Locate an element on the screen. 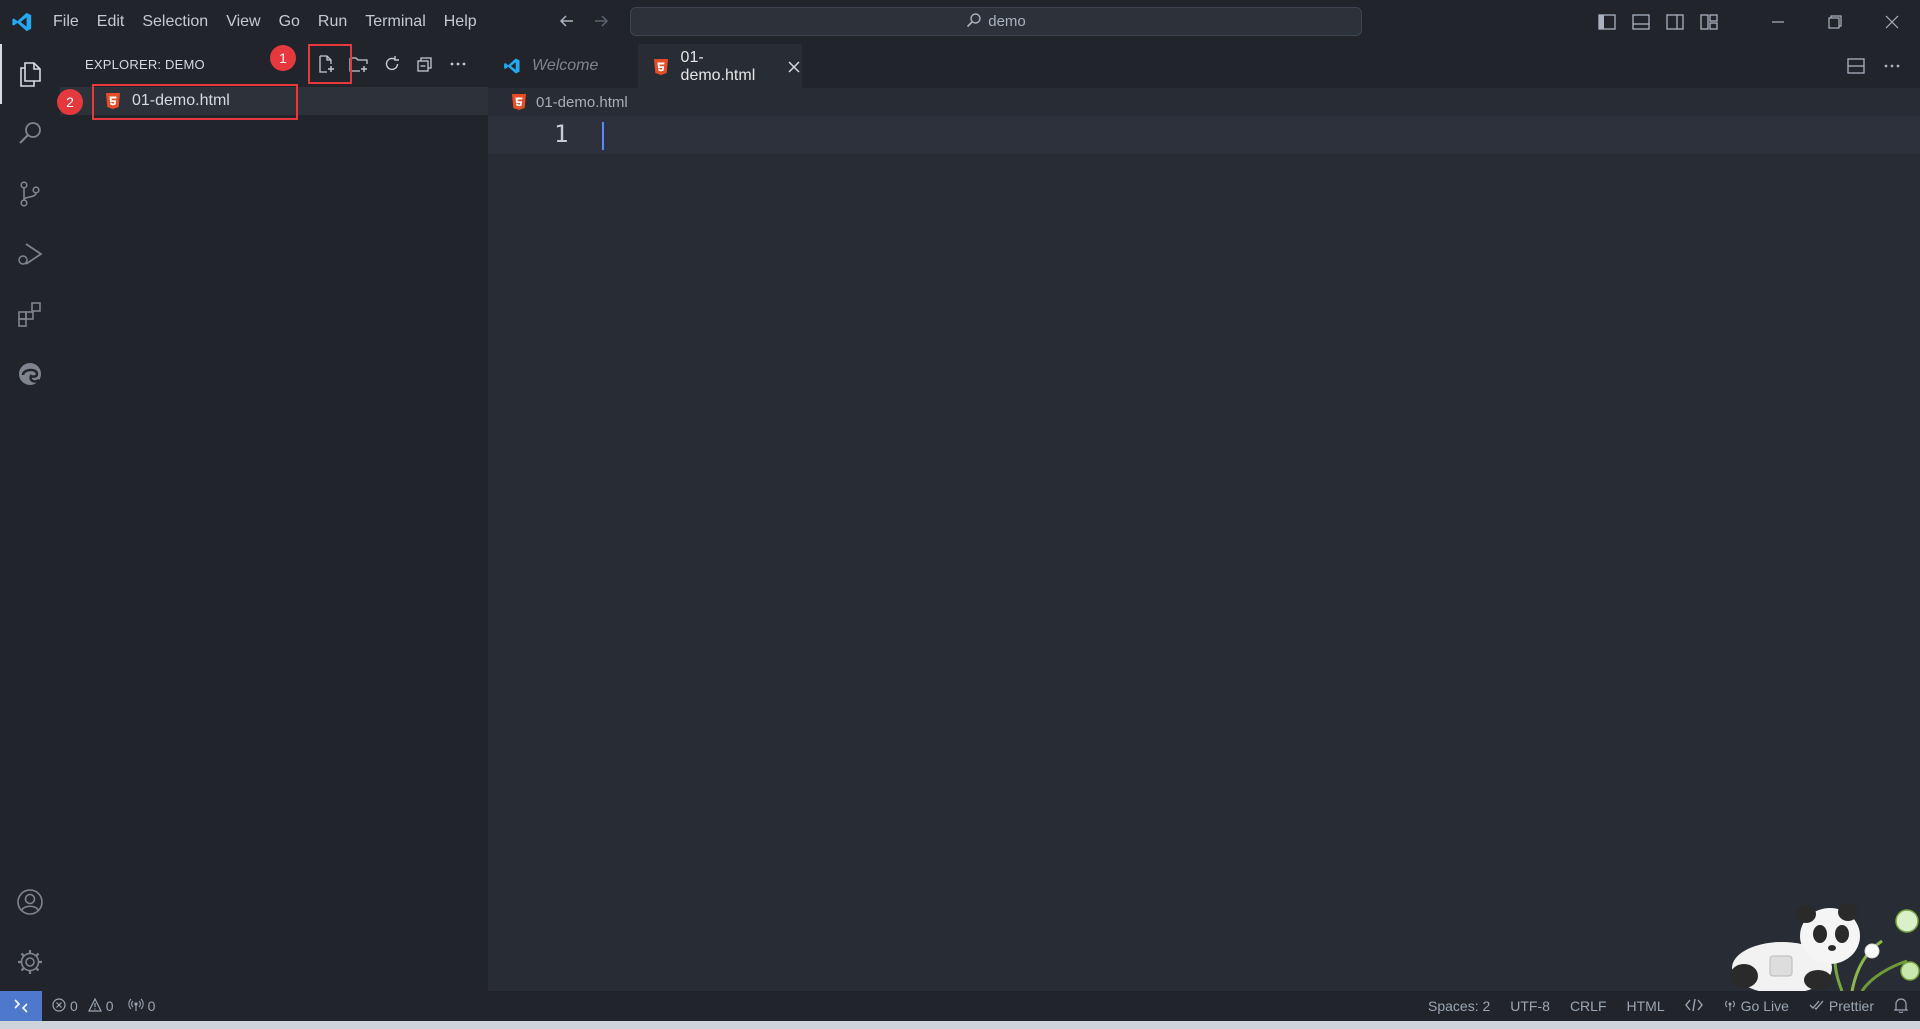  menu-run: Run is located at coordinates (332, 22).